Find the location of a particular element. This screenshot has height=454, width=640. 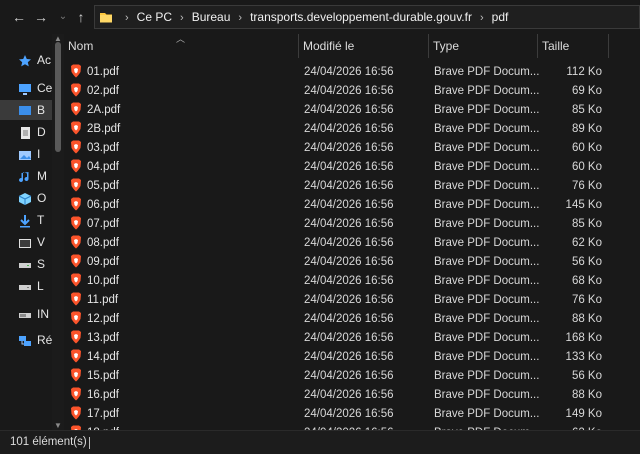

sidebar-item-drive-s: S is located at coordinates (31, 264).